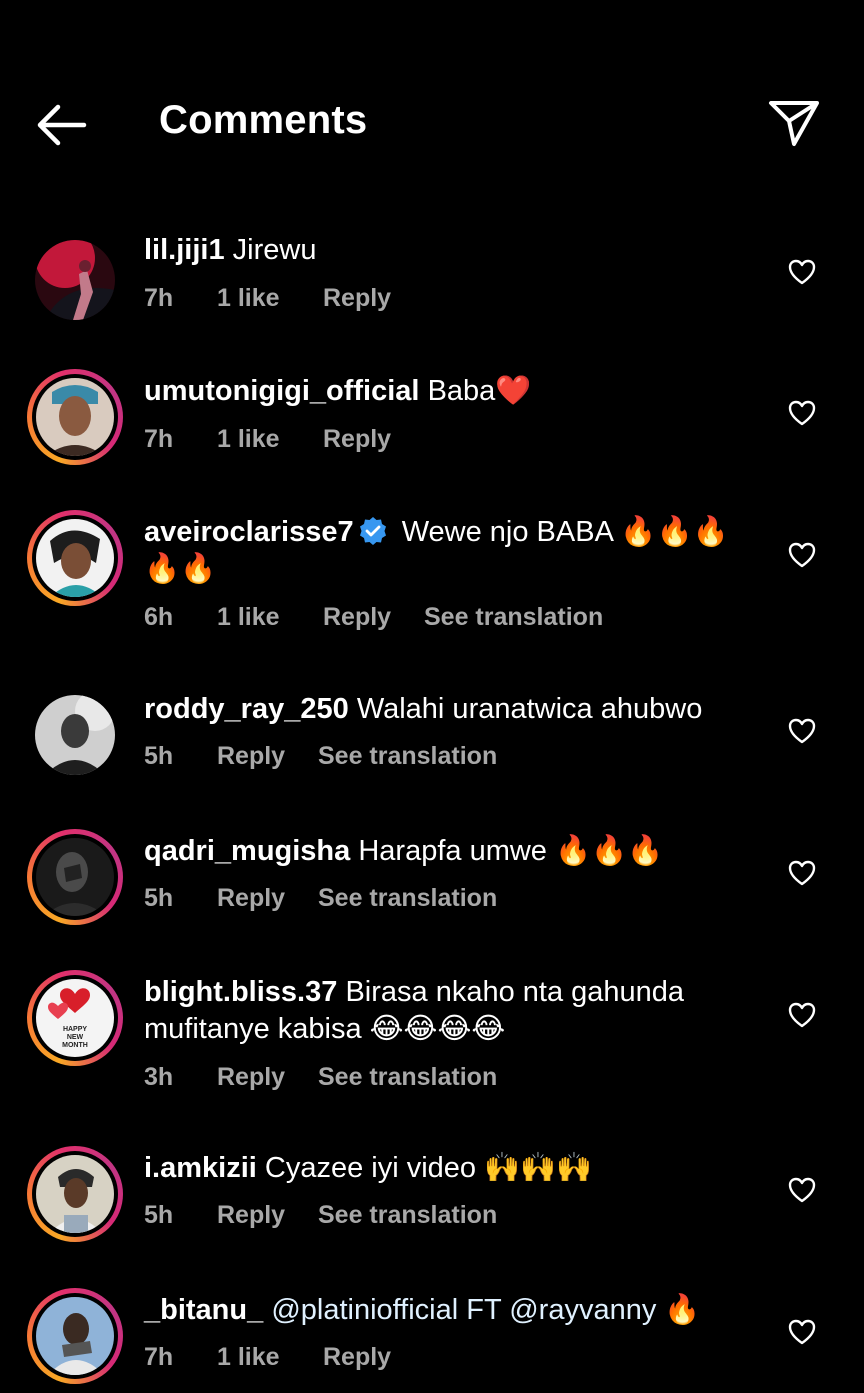 The width and height of the screenshot is (864, 1393). What do you see at coordinates (246, 709) in the screenshot?
I see `comment-username: roddy_ray_250` at bounding box center [246, 709].